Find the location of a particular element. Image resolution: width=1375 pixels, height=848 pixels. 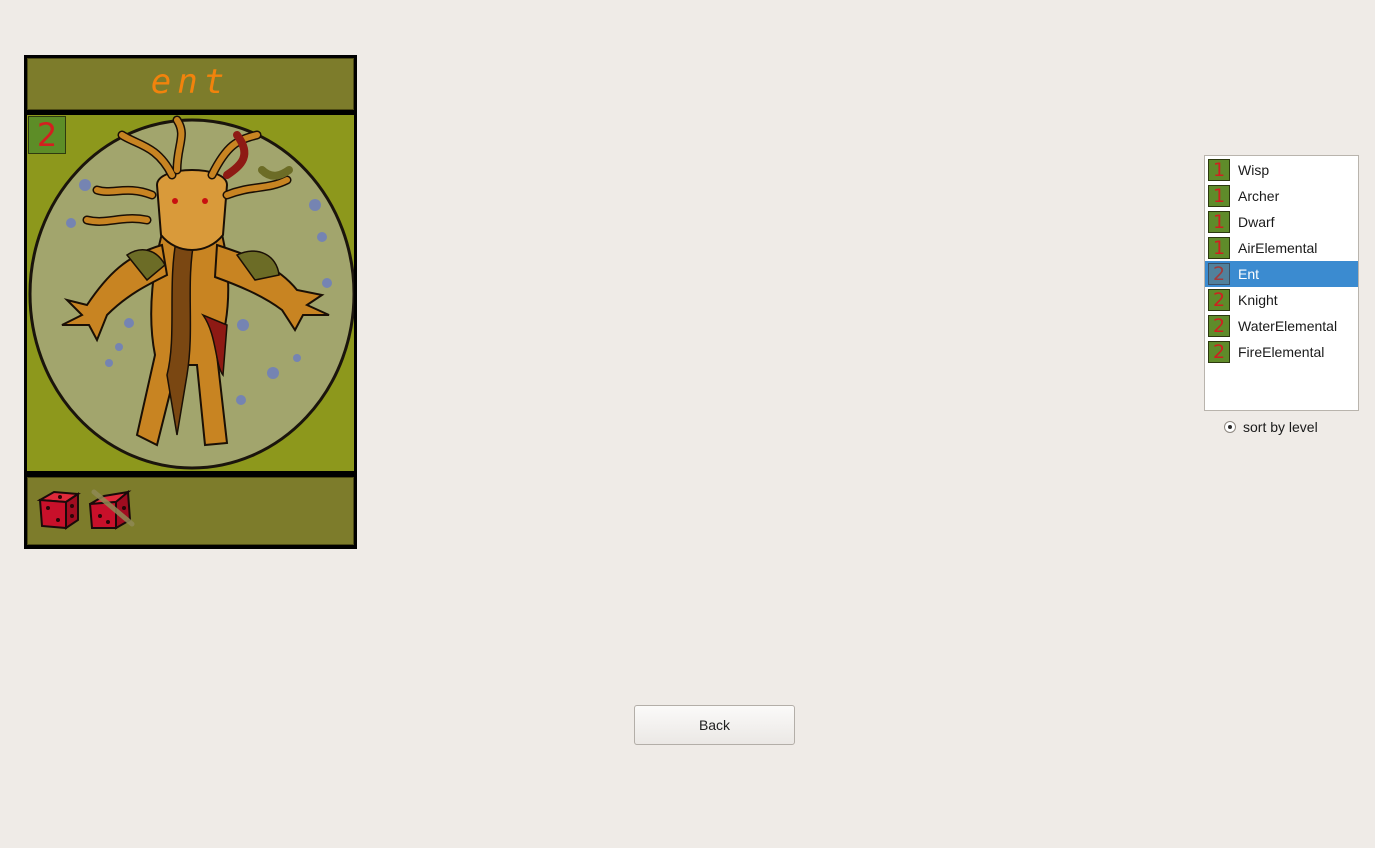

list-item-airelemental: 1 AirElemental is located at coordinates (1281, 248).